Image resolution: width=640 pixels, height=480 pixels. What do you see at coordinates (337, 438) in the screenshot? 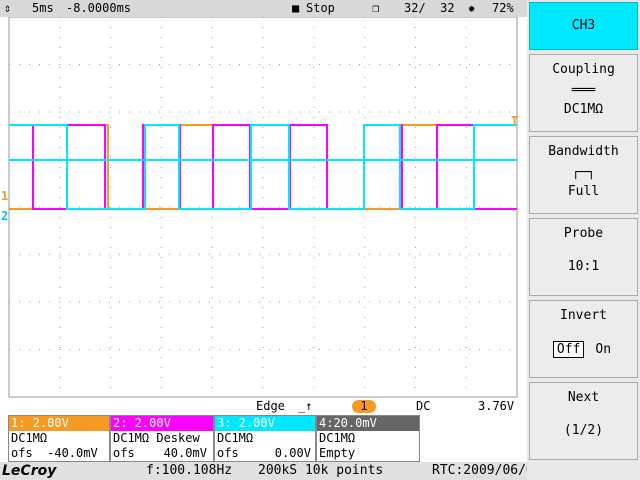
I see `channel-4-coupling: DC1MΩ` at bounding box center [337, 438].